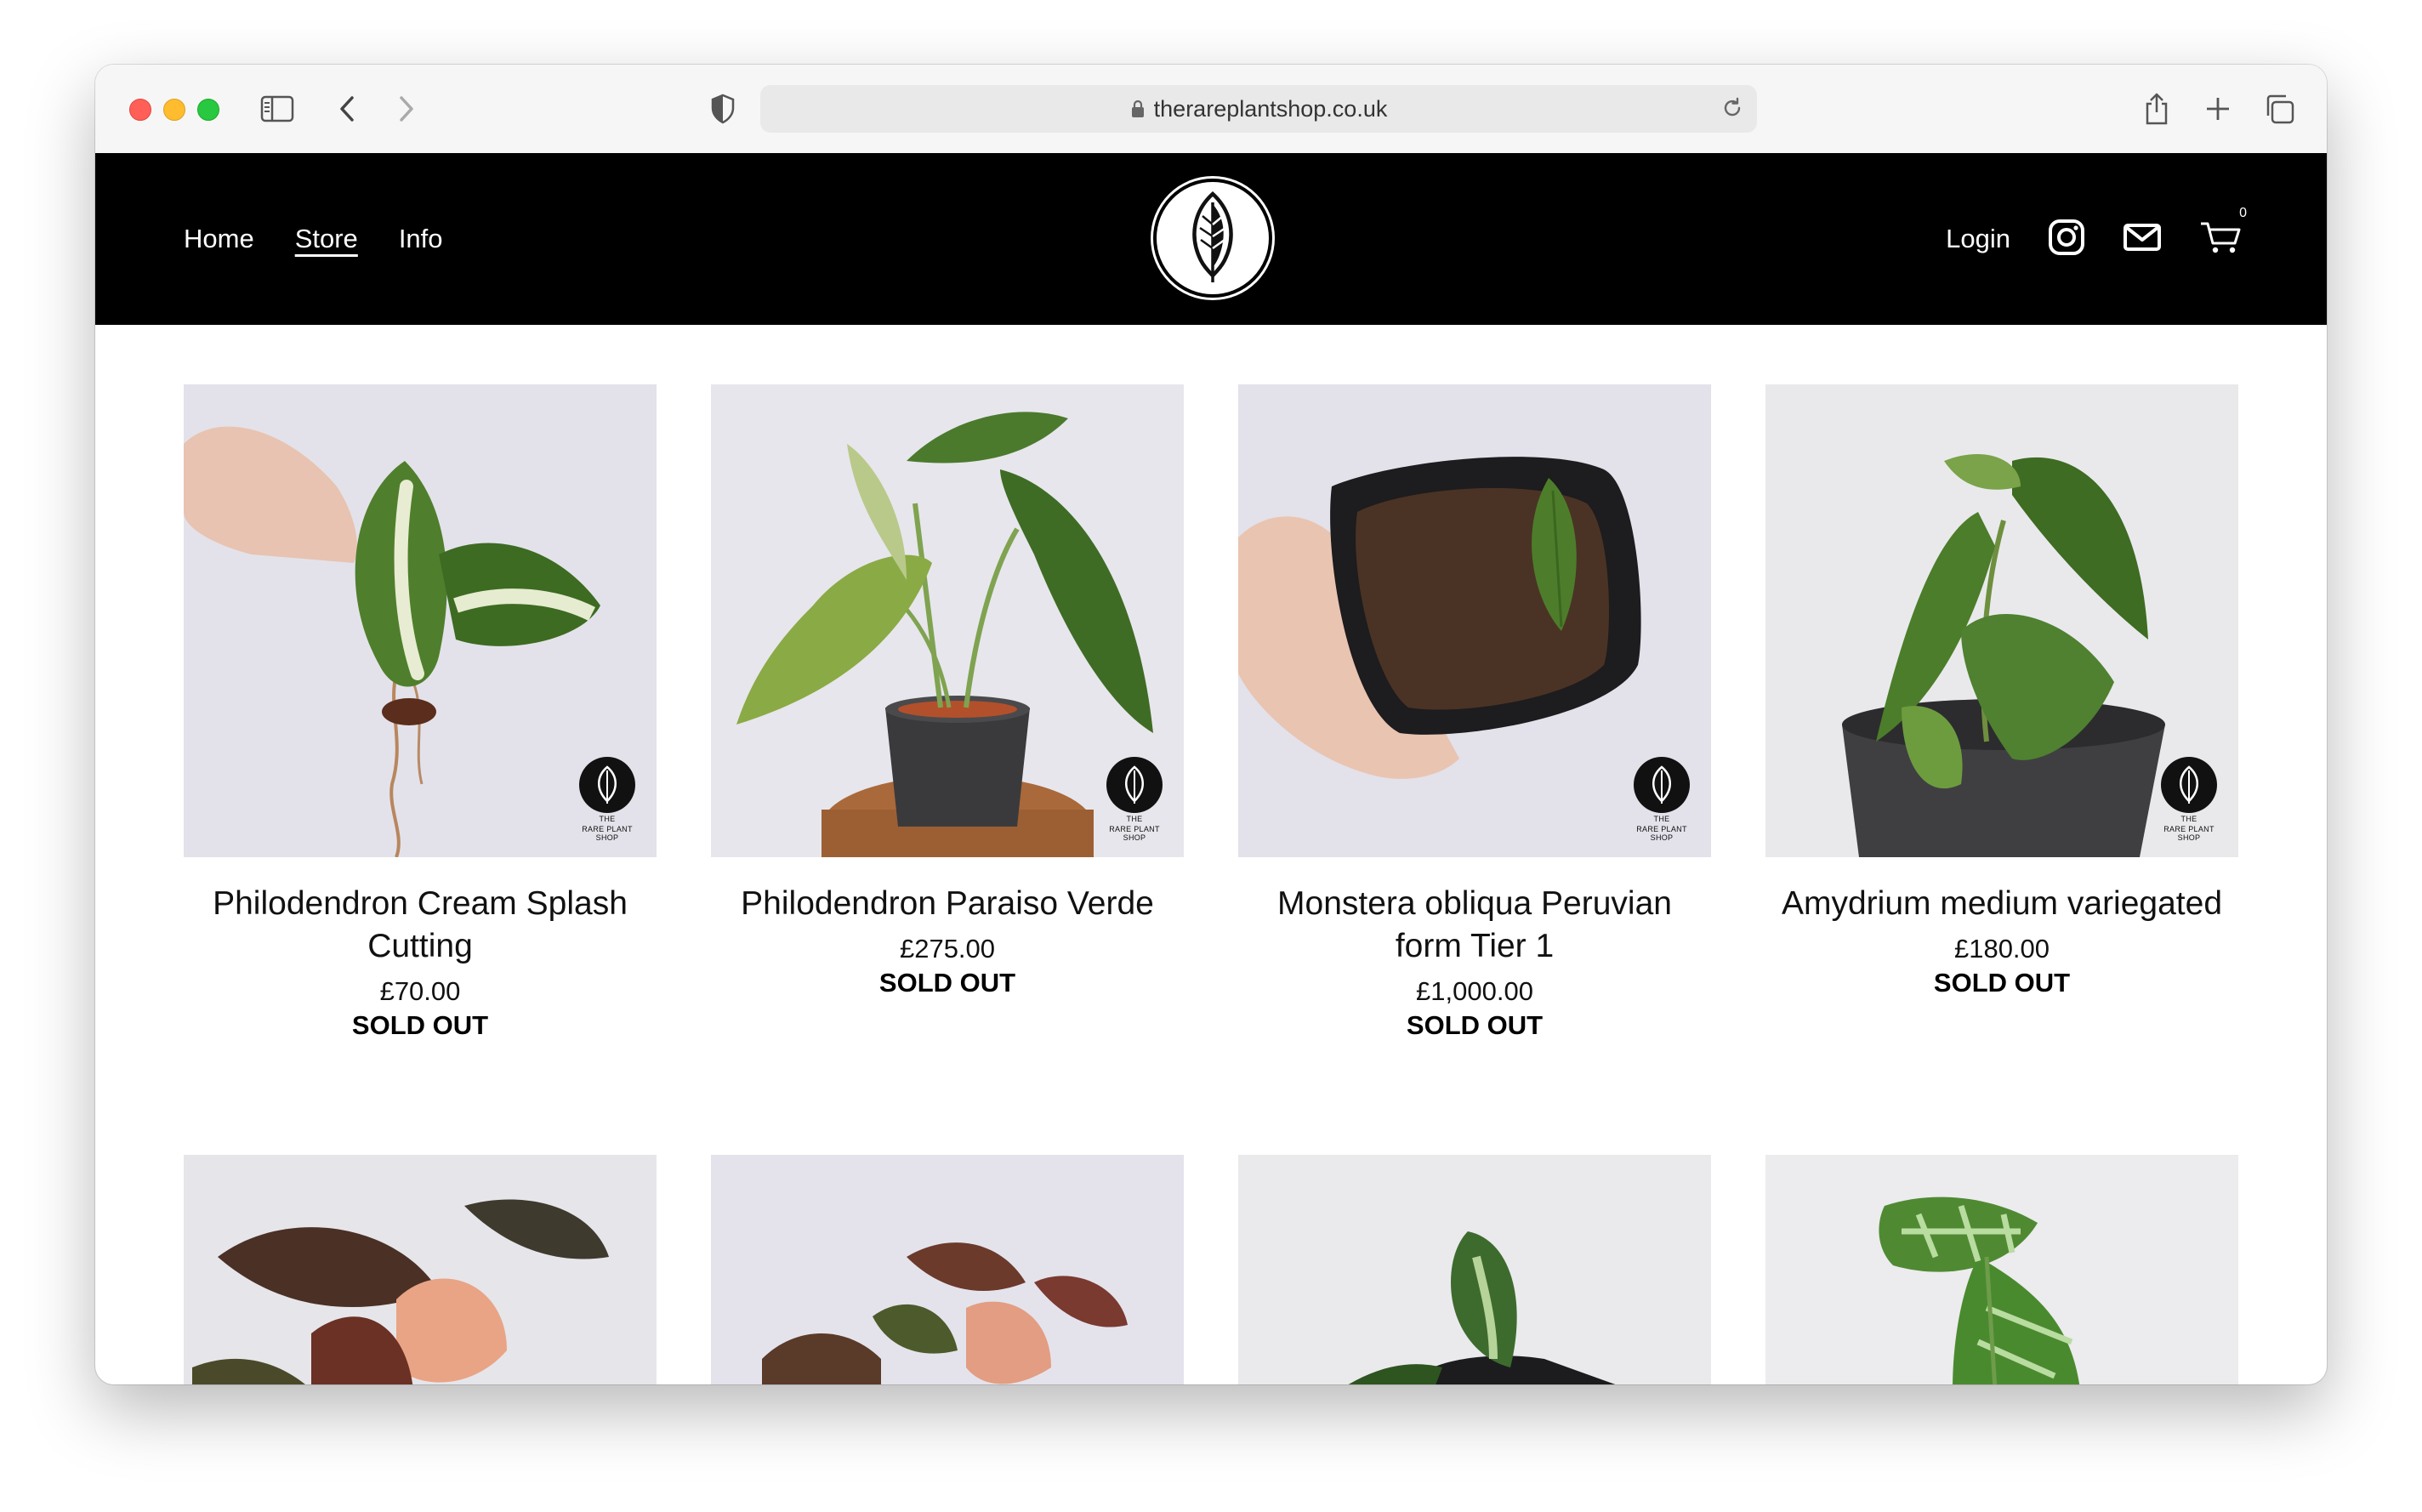 The width and height of the screenshot is (2422, 1512). What do you see at coordinates (174, 110) in the screenshot?
I see `minimize-window-button` at bounding box center [174, 110].